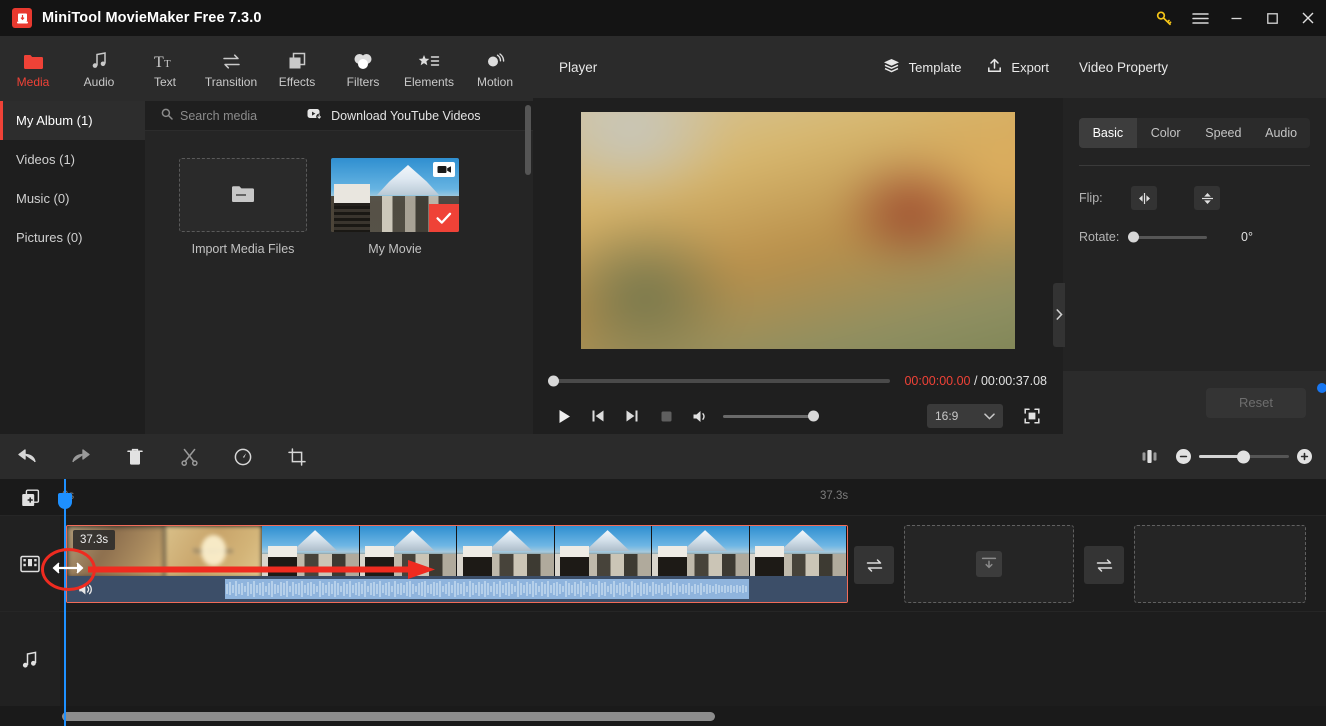  I want to click on split-button, so click(189, 456).